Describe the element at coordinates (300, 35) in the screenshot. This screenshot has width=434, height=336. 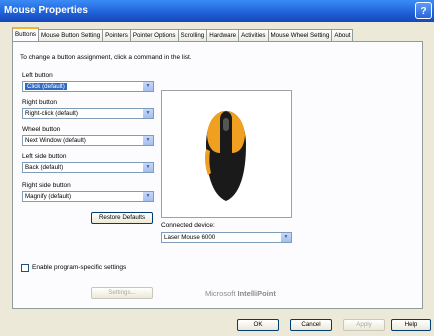
I see `tab-mouse-wheel-setting: Mouse Wheel Setting` at that location.